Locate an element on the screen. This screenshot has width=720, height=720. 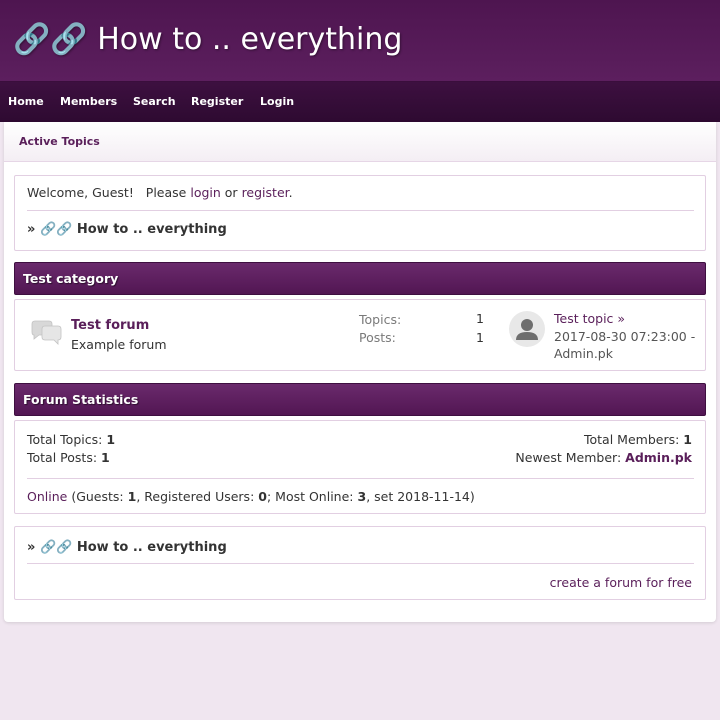
site-header: 🔗🔗 How to .. everything is located at coordinates (360, 41).